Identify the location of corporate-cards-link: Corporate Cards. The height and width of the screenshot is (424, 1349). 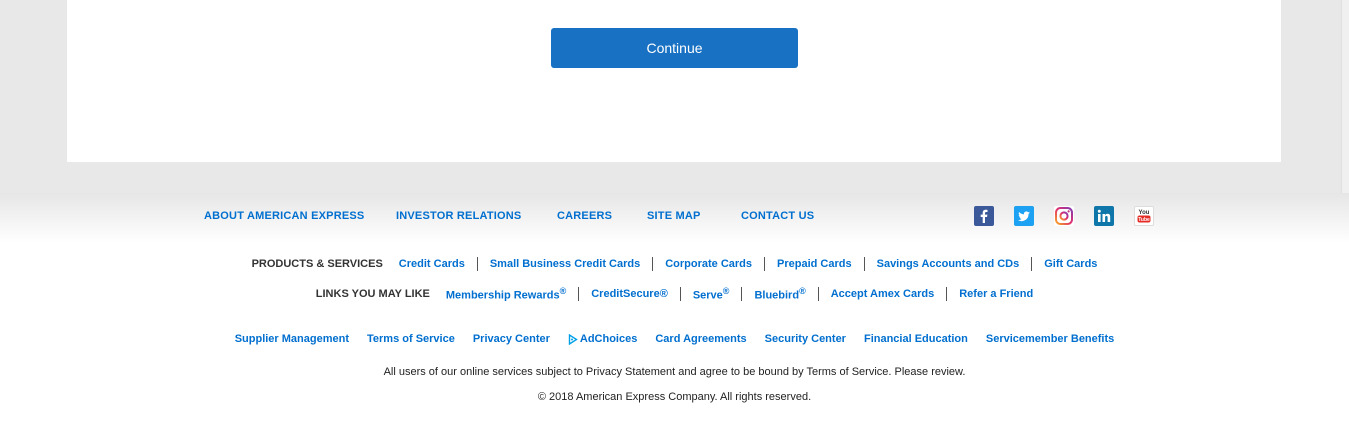
(708, 264).